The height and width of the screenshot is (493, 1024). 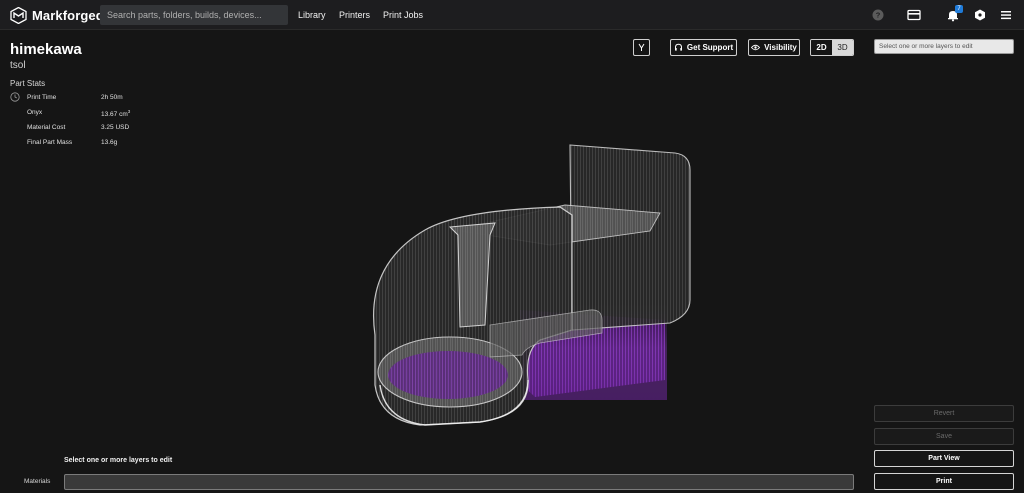 What do you see at coordinates (821, 47) in the screenshot?
I see `mode-2d-button: 2D` at bounding box center [821, 47].